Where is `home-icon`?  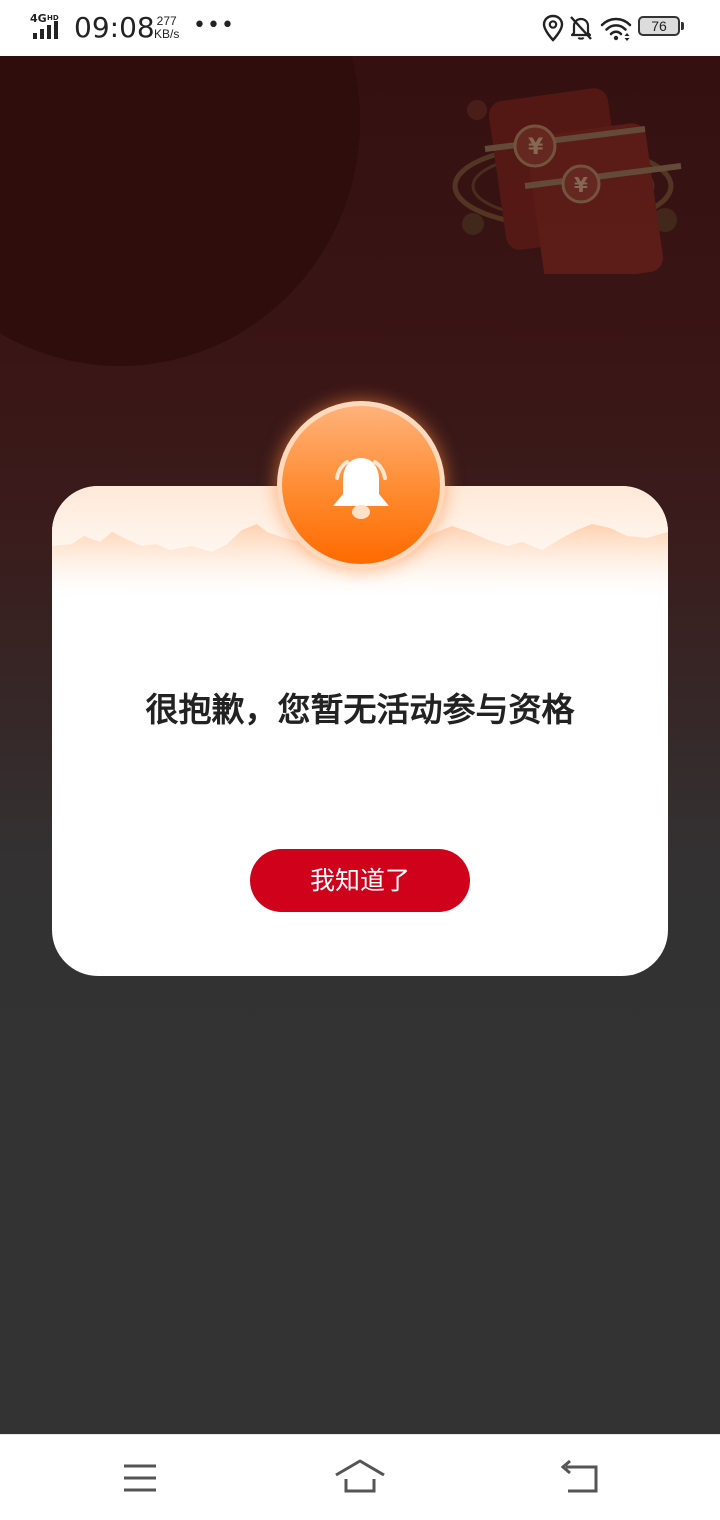
home-icon is located at coordinates (360, 1478).